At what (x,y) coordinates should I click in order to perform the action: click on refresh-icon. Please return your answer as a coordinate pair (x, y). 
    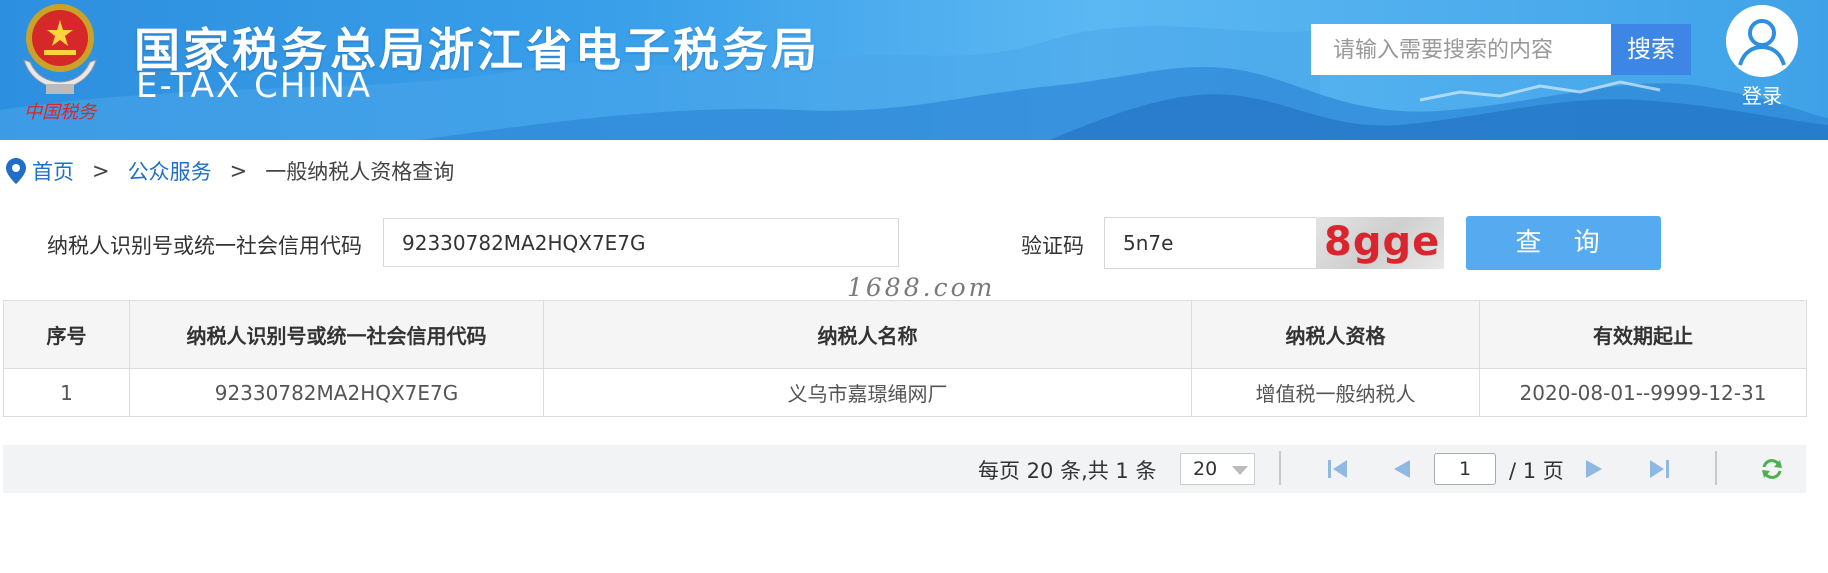
    Looking at the image, I should click on (1772, 469).